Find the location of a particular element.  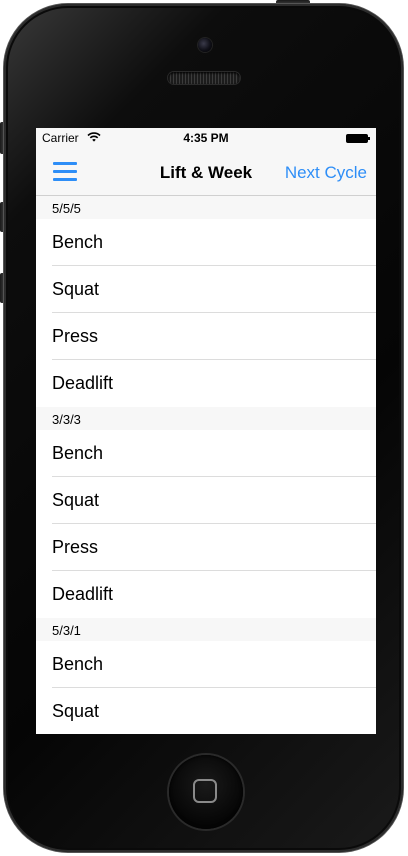

status-time: 4:35 PM is located at coordinates (206, 138).